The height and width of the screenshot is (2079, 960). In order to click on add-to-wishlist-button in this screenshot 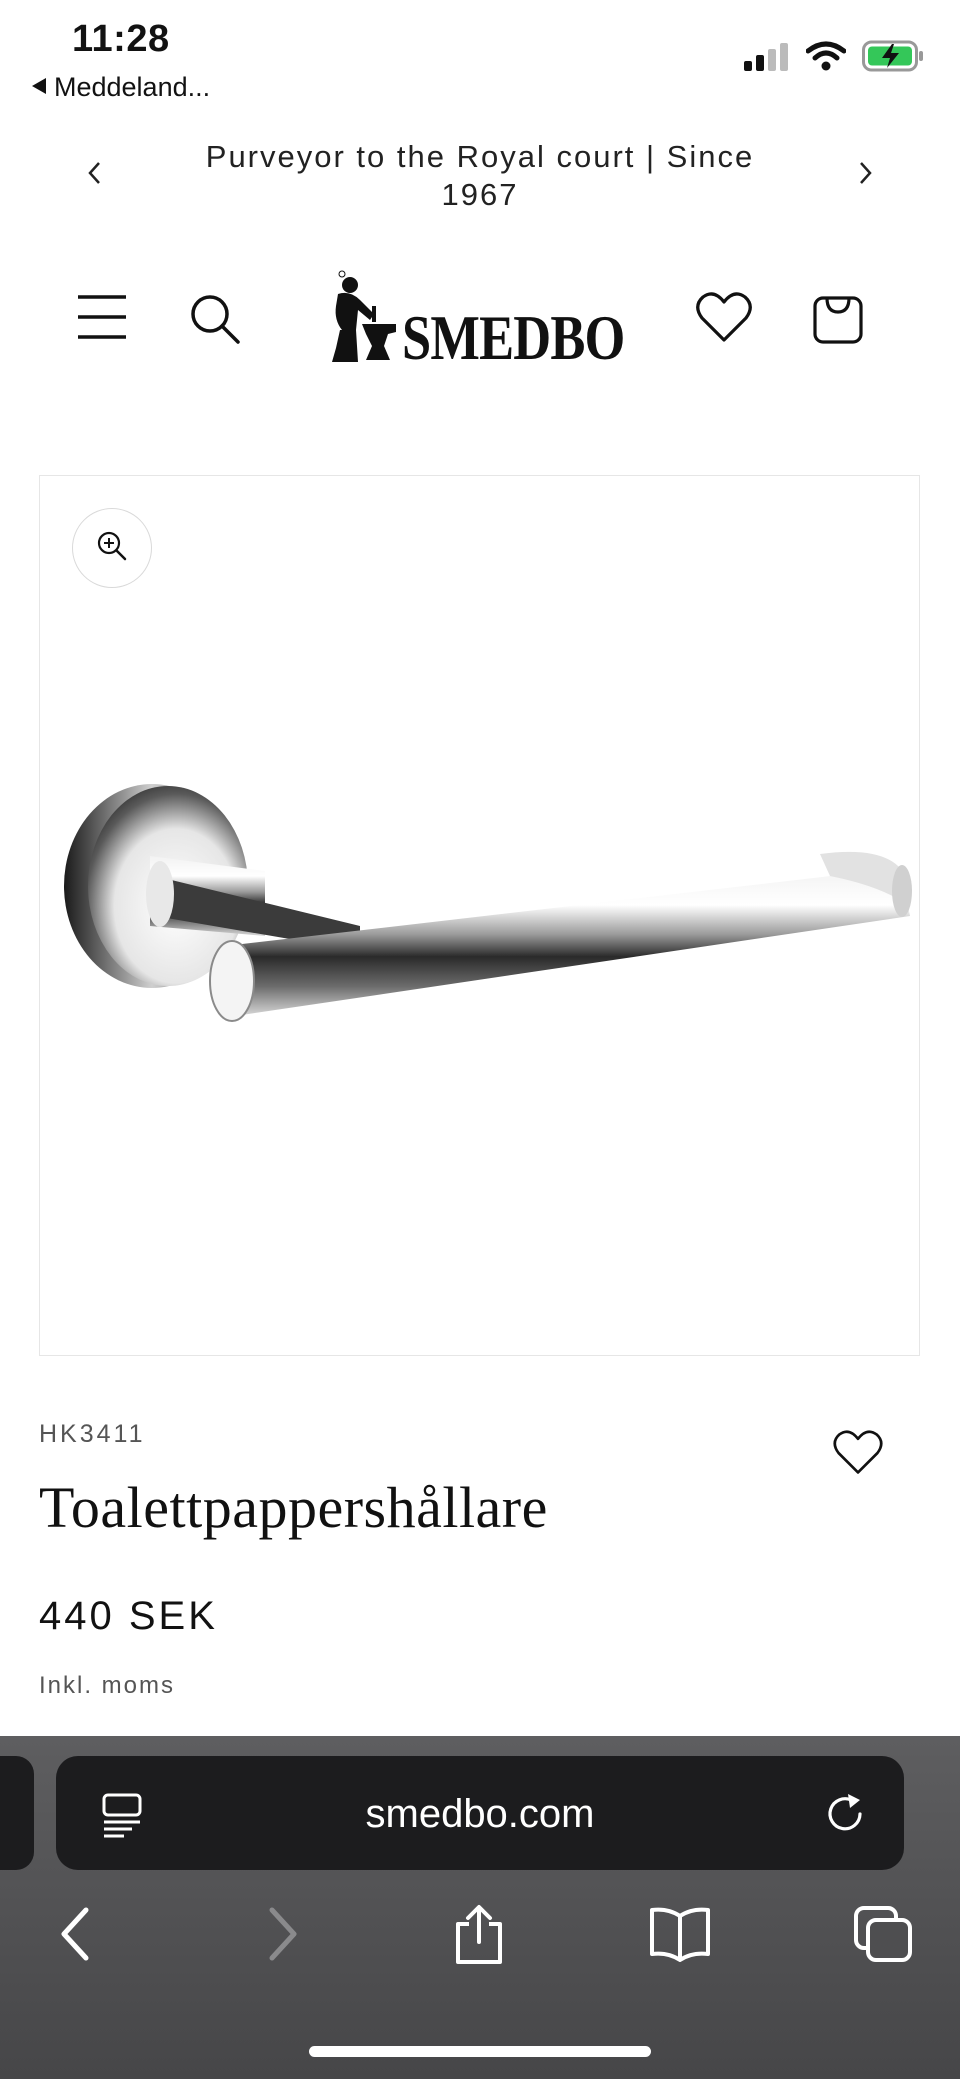, I will do `click(858, 1455)`.